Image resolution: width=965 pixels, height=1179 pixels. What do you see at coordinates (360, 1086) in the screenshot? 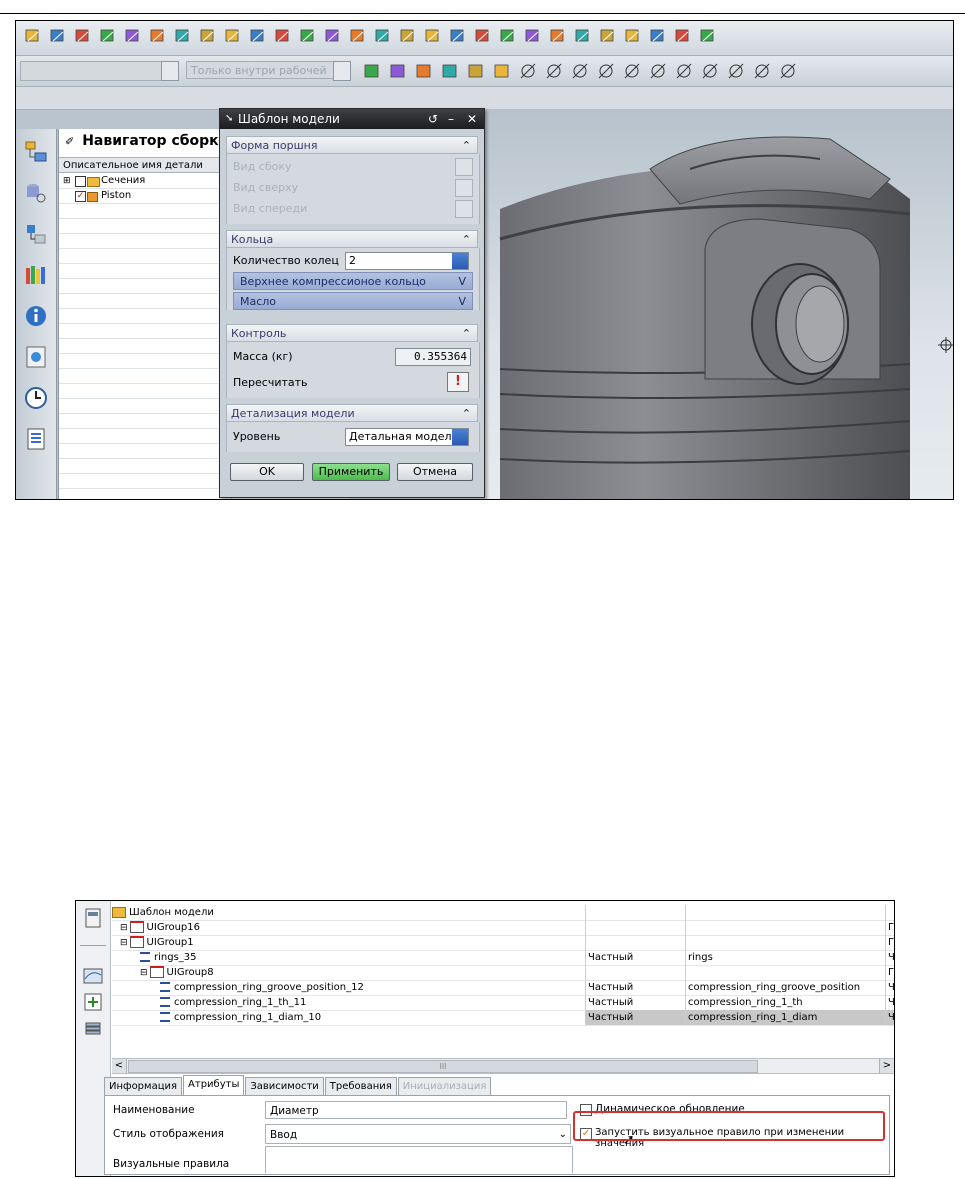
I see `tab-requirements: Требования` at bounding box center [360, 1086].